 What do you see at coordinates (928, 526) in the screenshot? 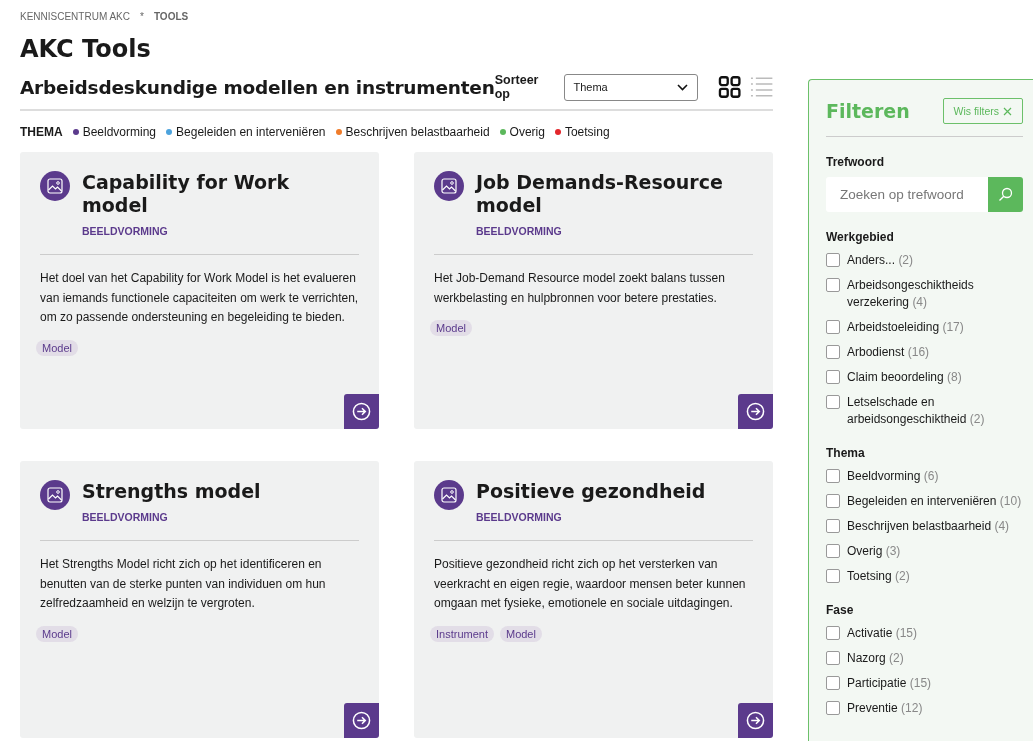
I see `filter-option: Beschrijven belastbaarheid (4)` at bounding box center [928, 526].